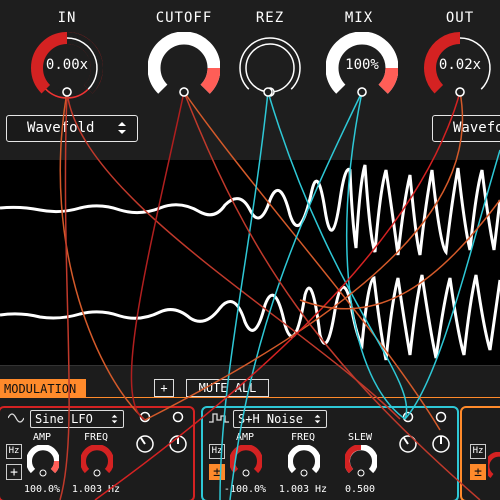 The height and width of the screenshot is (500, 500). Describe the element at coordinates (219, 418) in the screenshot. I see `step-wave-icon` at that location.